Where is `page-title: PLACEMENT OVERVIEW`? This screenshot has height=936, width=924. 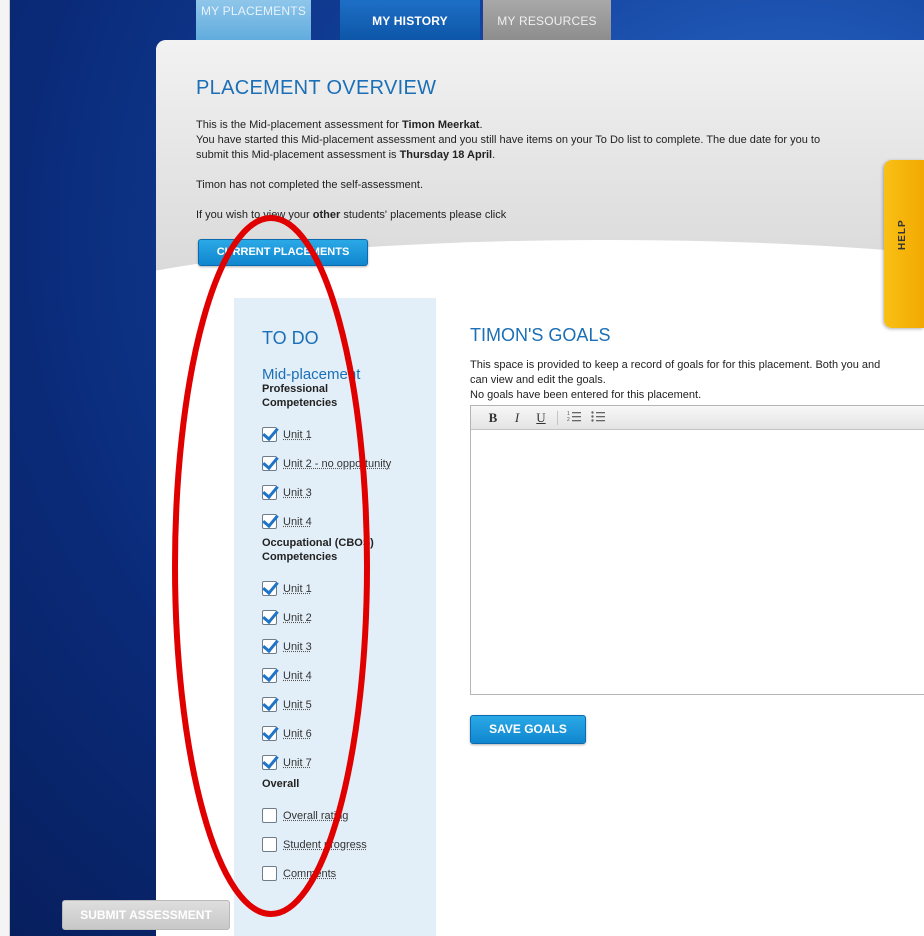 page-title: PLACEMENT OVERVIEW is located at coordinates (316, 88).